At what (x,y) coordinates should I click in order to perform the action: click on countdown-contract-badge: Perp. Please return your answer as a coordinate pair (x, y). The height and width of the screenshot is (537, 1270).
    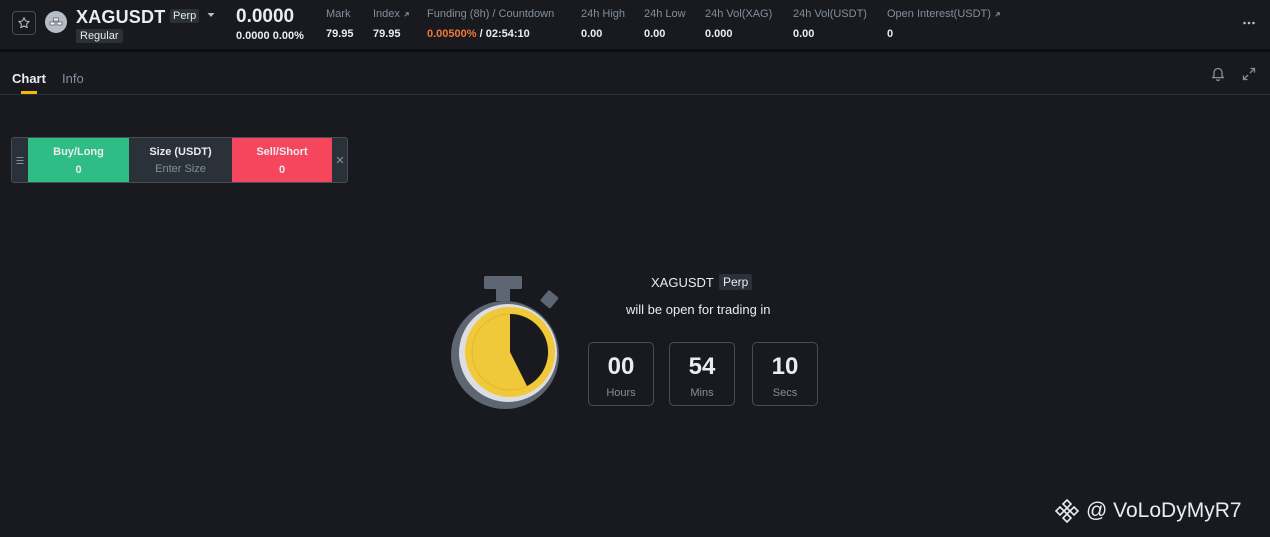
    Looking at the image, I should click on (736, 282).